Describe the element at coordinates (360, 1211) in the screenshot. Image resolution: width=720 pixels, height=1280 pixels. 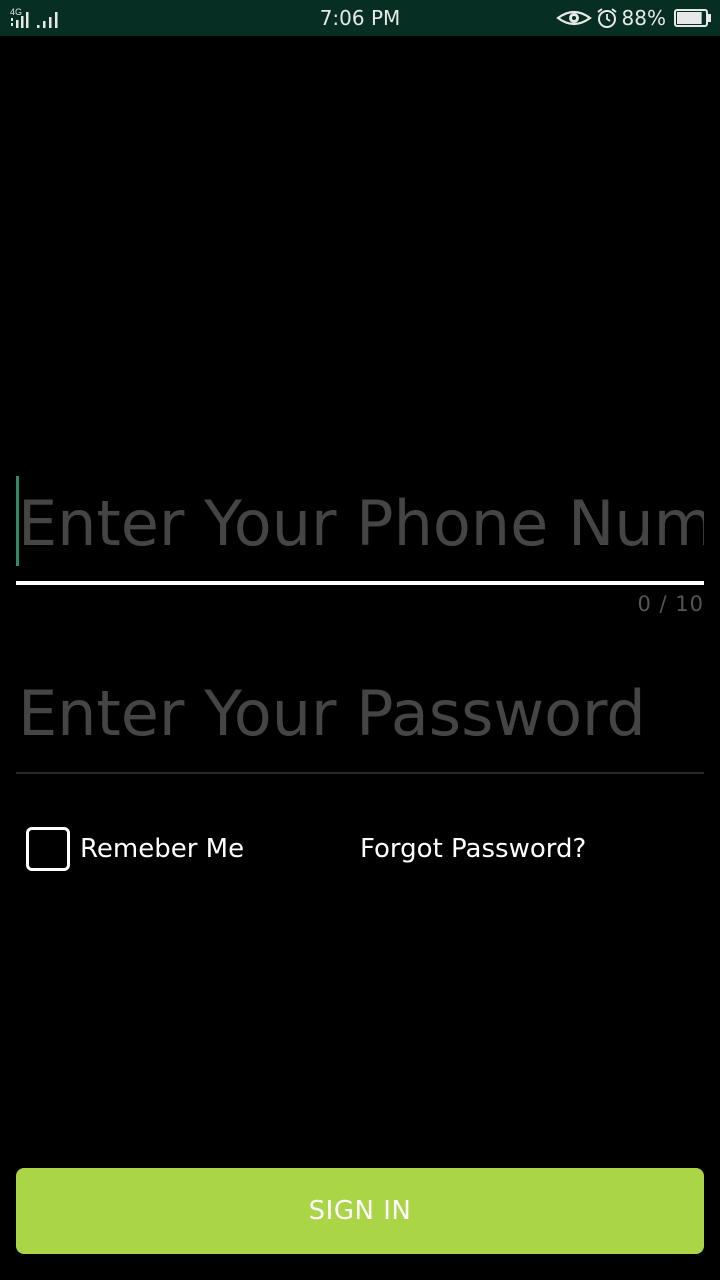
I see `sign-in-button: SIGN IN` at that location.